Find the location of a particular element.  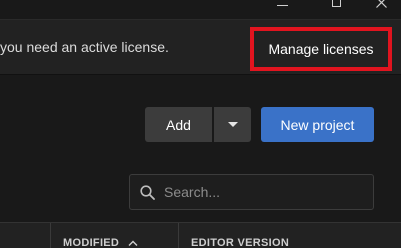

search-box is located at coordinates (251, 192).